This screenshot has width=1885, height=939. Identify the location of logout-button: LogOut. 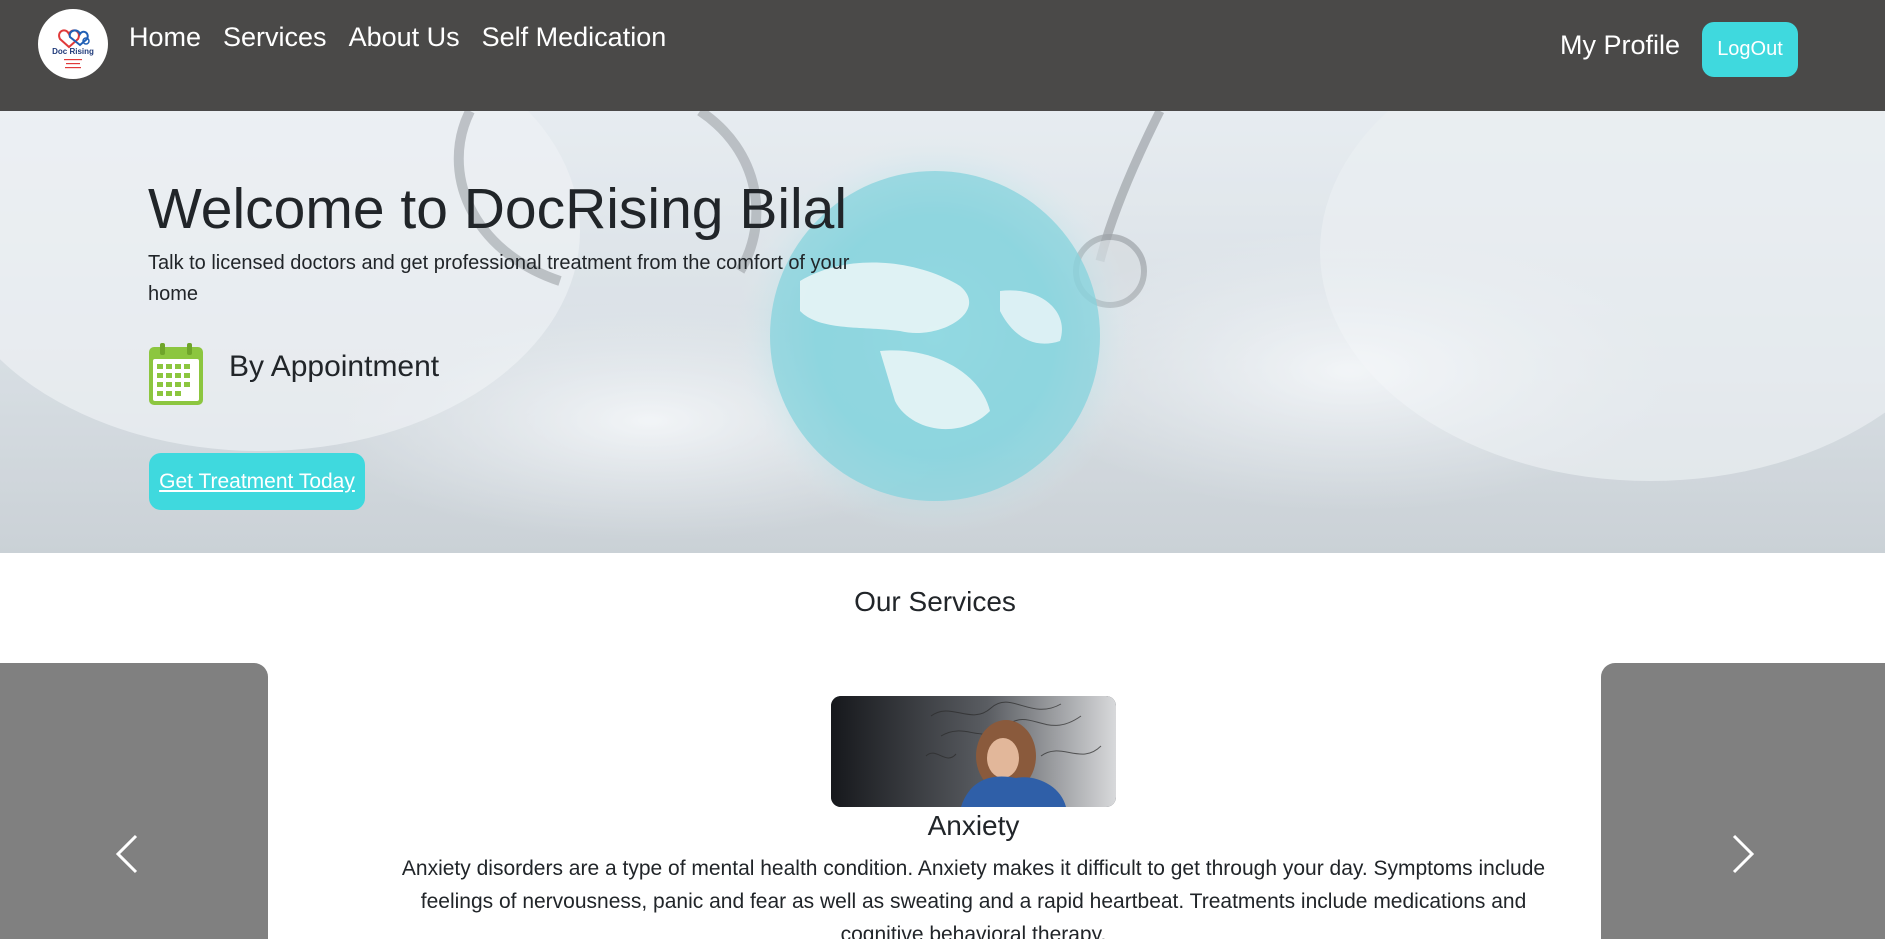
(1750, 49).